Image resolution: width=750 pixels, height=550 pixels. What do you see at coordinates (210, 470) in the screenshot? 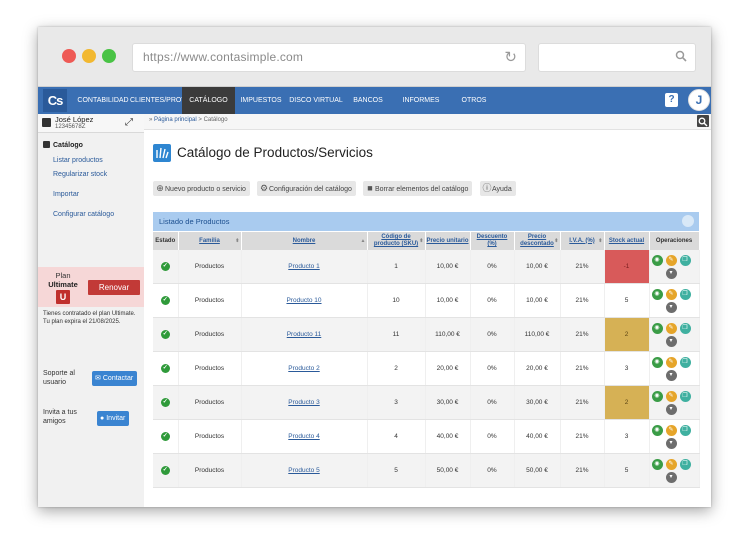
I see `familia-cell: Productos` at bounding box center [210, 470].